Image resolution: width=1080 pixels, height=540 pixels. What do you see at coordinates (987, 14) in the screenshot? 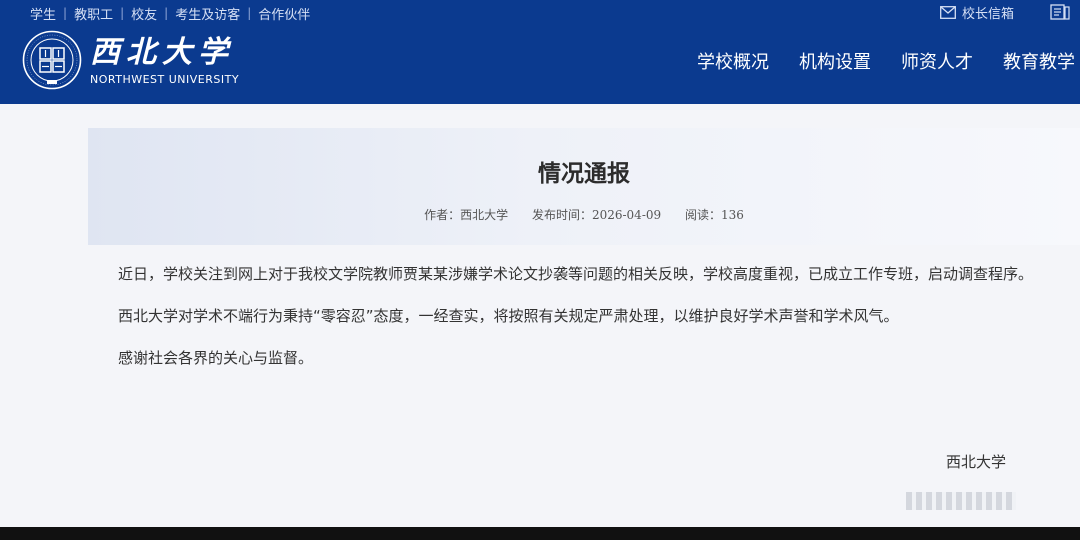
I see `mailbox-label: 校长信箱` at bounding box center [987, 14].